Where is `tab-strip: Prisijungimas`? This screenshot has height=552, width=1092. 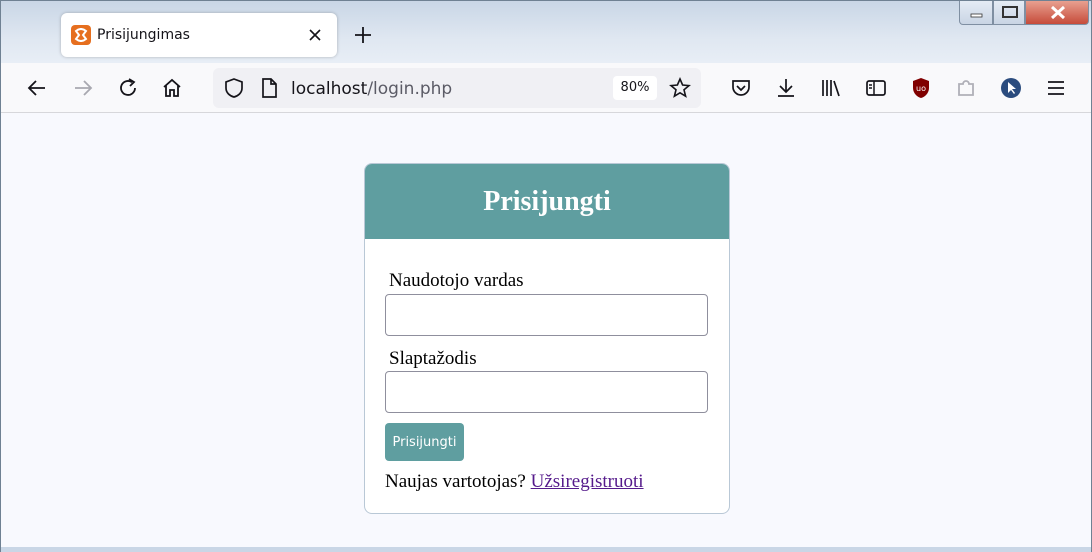 tab-strip: Prisijungimas is located at coordinates (546, 32).